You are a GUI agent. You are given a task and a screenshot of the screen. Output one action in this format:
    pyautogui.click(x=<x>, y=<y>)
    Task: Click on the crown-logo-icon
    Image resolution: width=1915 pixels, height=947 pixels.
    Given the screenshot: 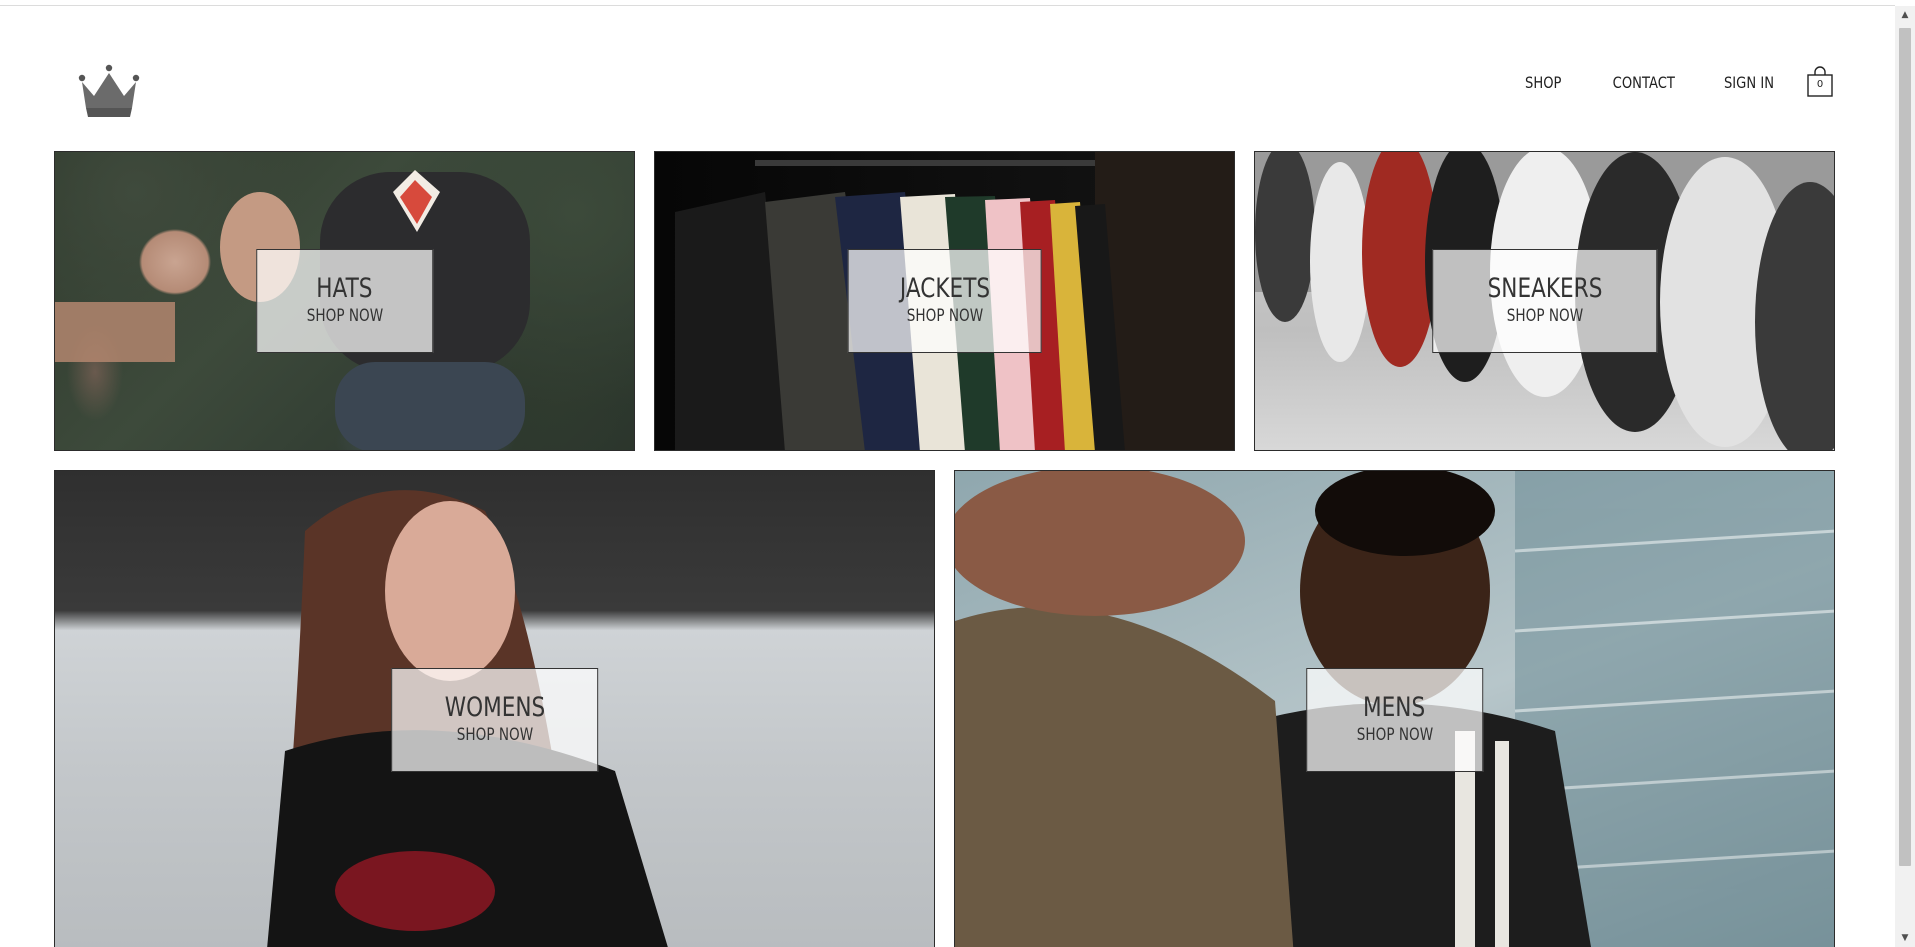 What is the action you would take?
    pyautogui.click(x=109, y=90)
    